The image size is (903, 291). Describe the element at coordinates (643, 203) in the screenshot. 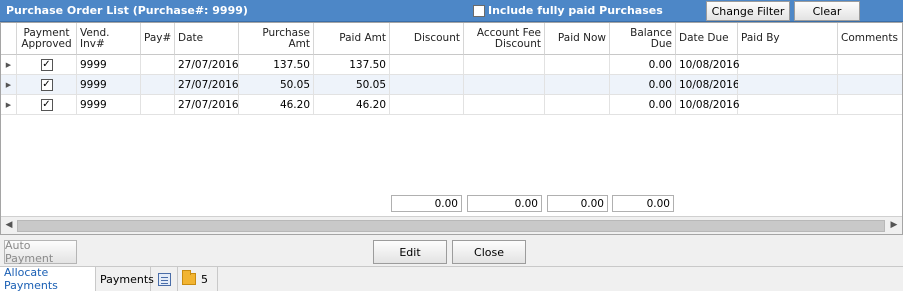

I see `total-balance-due: 0.00` at that location.